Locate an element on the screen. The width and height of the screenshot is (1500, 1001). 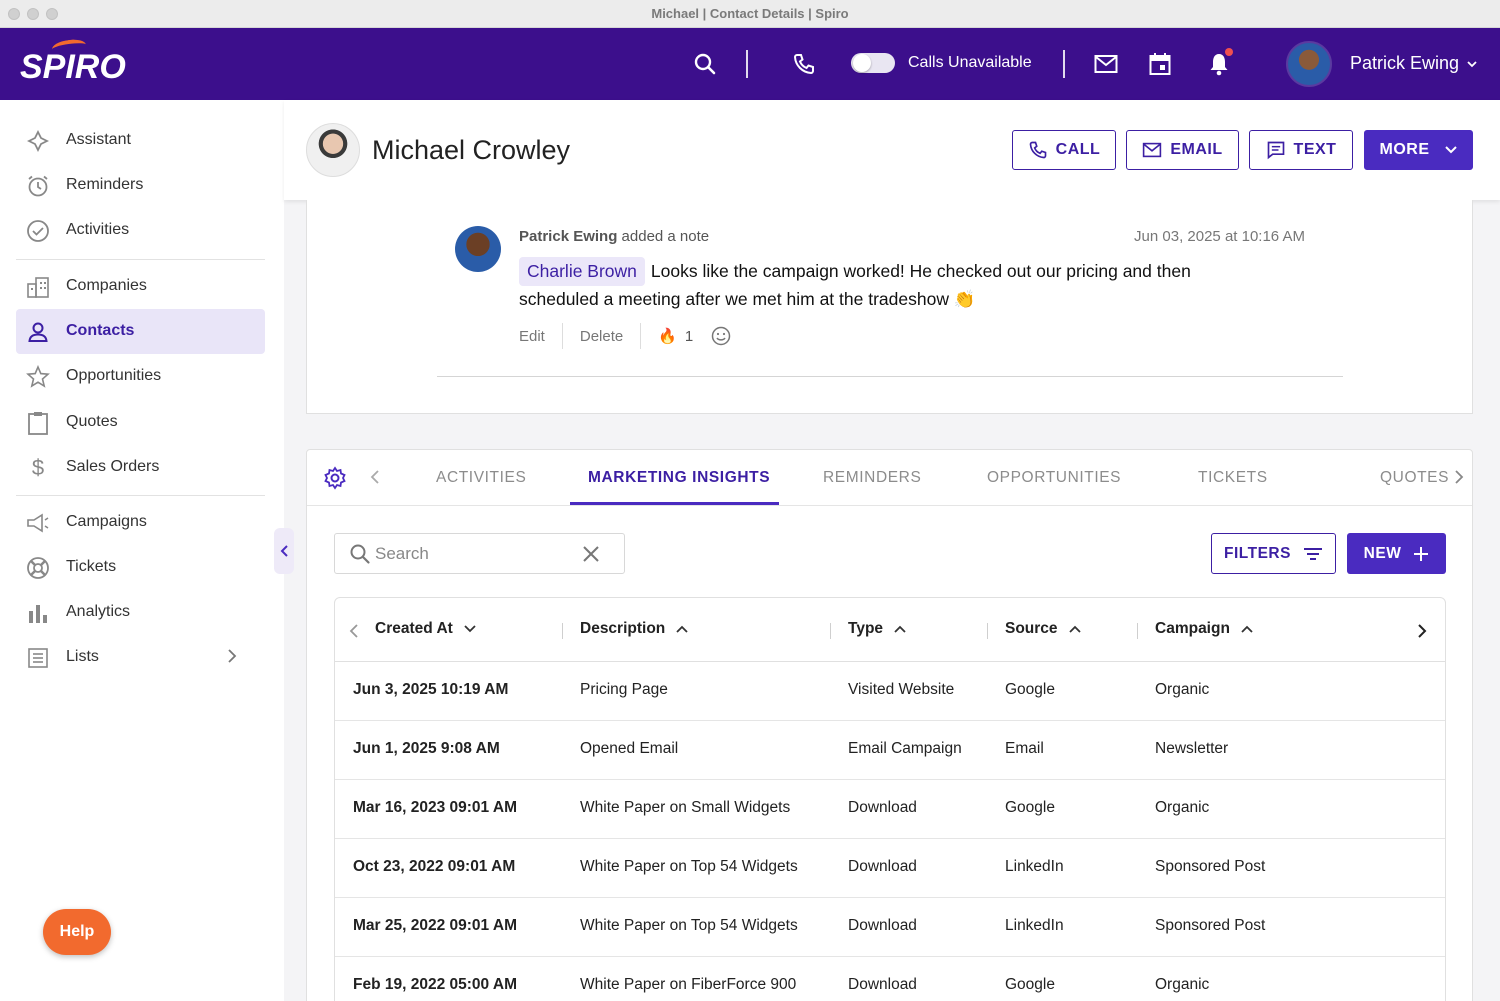
sidebar-item-opportunities: Opportunities is located at coordinates (140, 376).